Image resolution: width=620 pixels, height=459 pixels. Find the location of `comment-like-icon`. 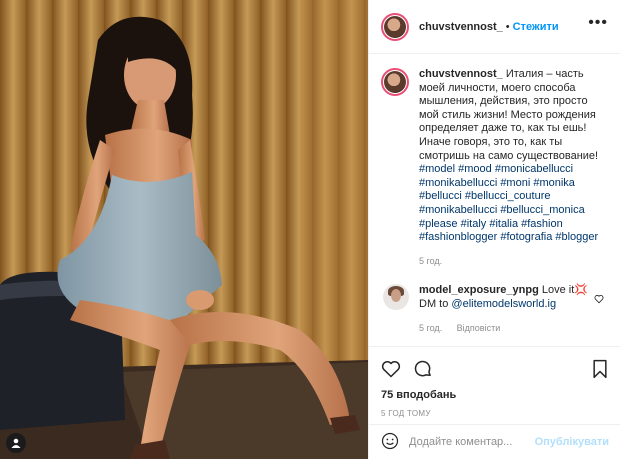

comment-like-icon is located at coordinates (599, 300).